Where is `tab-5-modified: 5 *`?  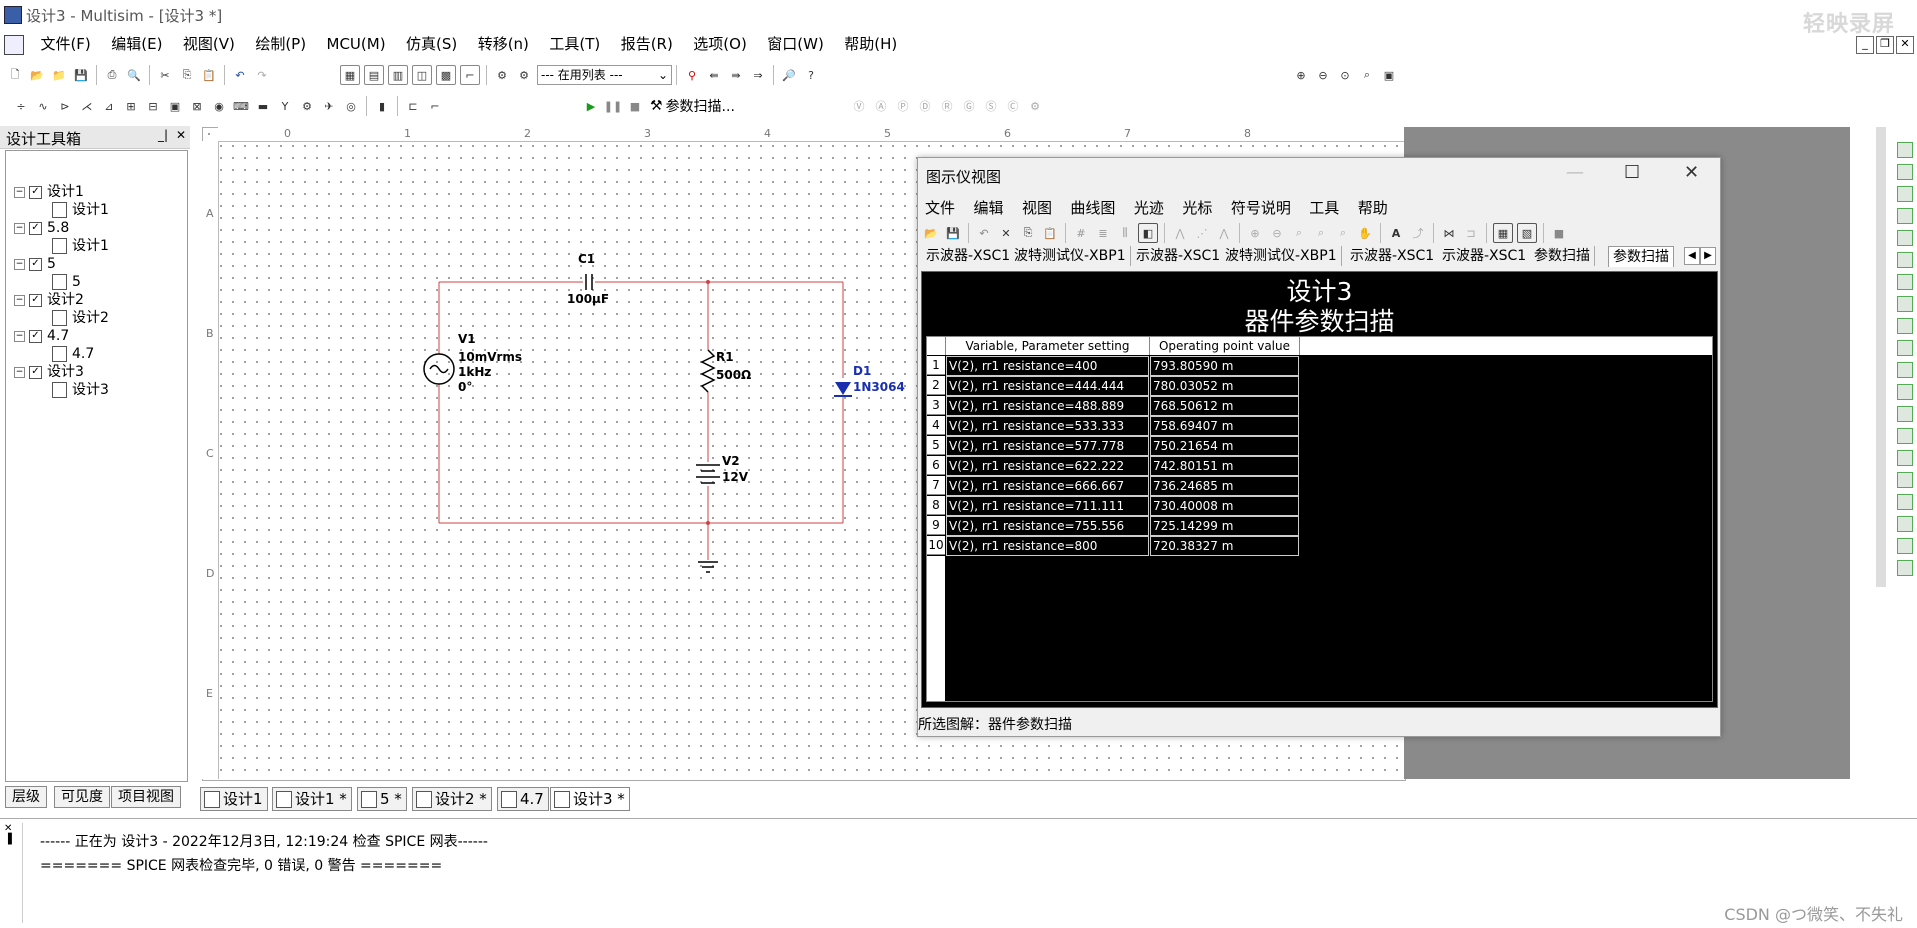
tab-5-modified: 5 * is located at coordinates (382, 799).